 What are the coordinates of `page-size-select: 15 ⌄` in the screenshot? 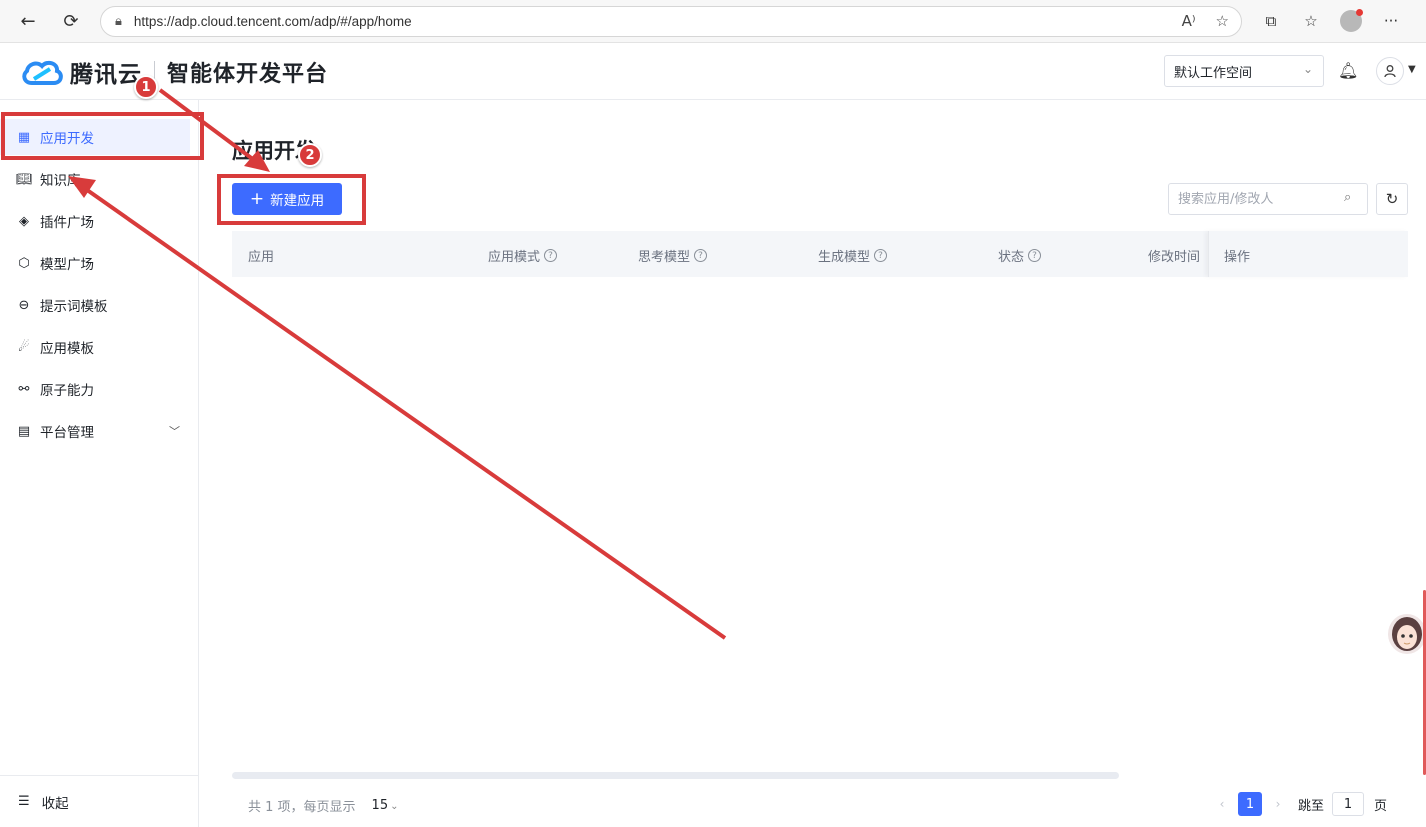 It's located at (385, 805).